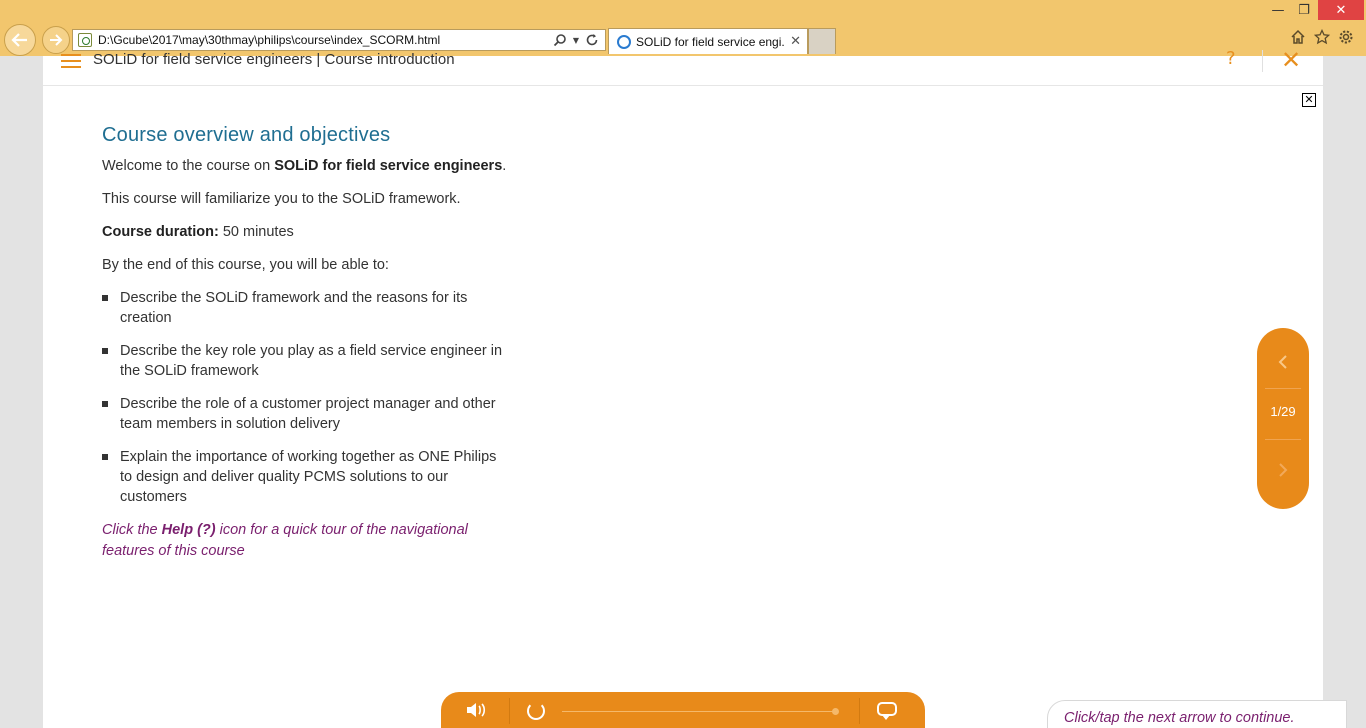  What do you see at coordinates (246, 135) in the screenshot?
I see `page-heading: Course overview and objectives` at bounding box center [246, 135].